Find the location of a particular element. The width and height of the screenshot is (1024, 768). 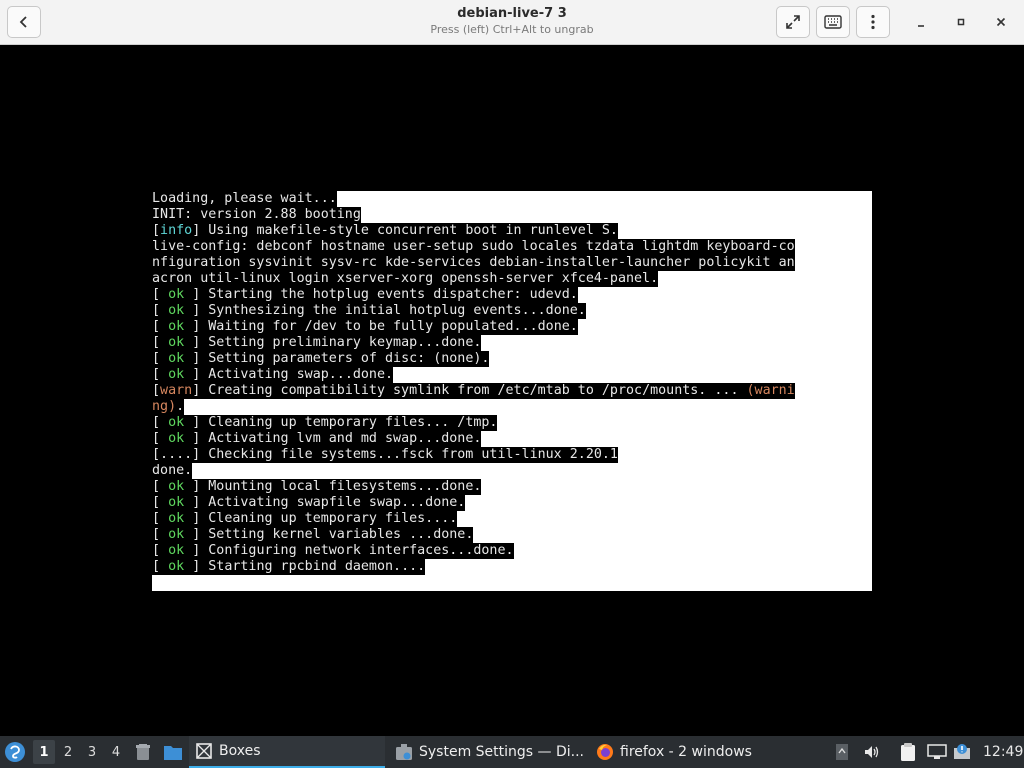

minimize-button is located at coordinates (921, 22).